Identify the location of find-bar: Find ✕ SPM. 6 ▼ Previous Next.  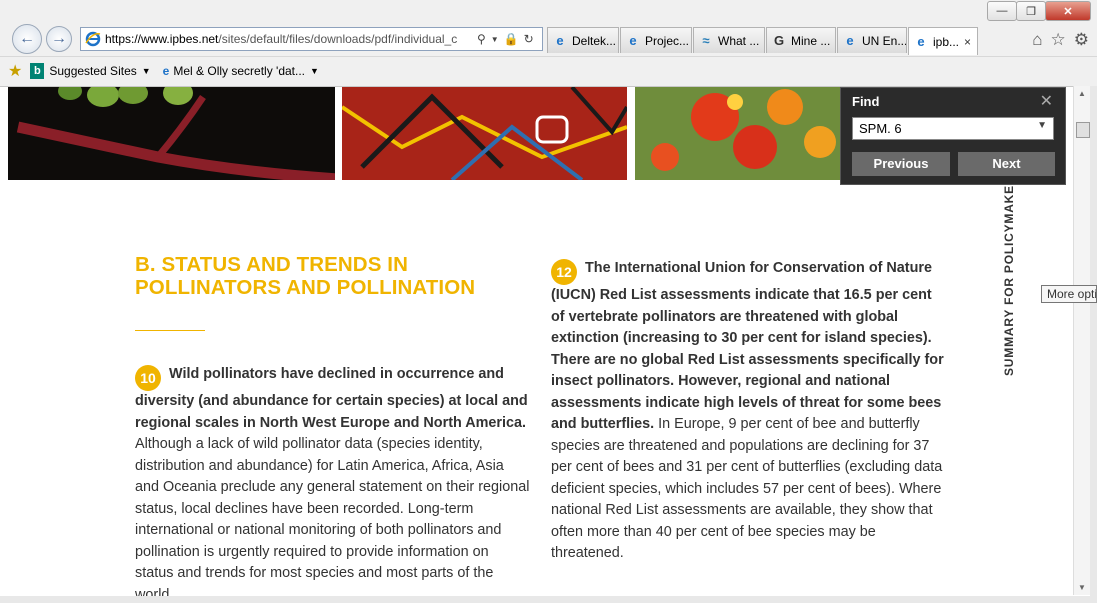
(953, 136).